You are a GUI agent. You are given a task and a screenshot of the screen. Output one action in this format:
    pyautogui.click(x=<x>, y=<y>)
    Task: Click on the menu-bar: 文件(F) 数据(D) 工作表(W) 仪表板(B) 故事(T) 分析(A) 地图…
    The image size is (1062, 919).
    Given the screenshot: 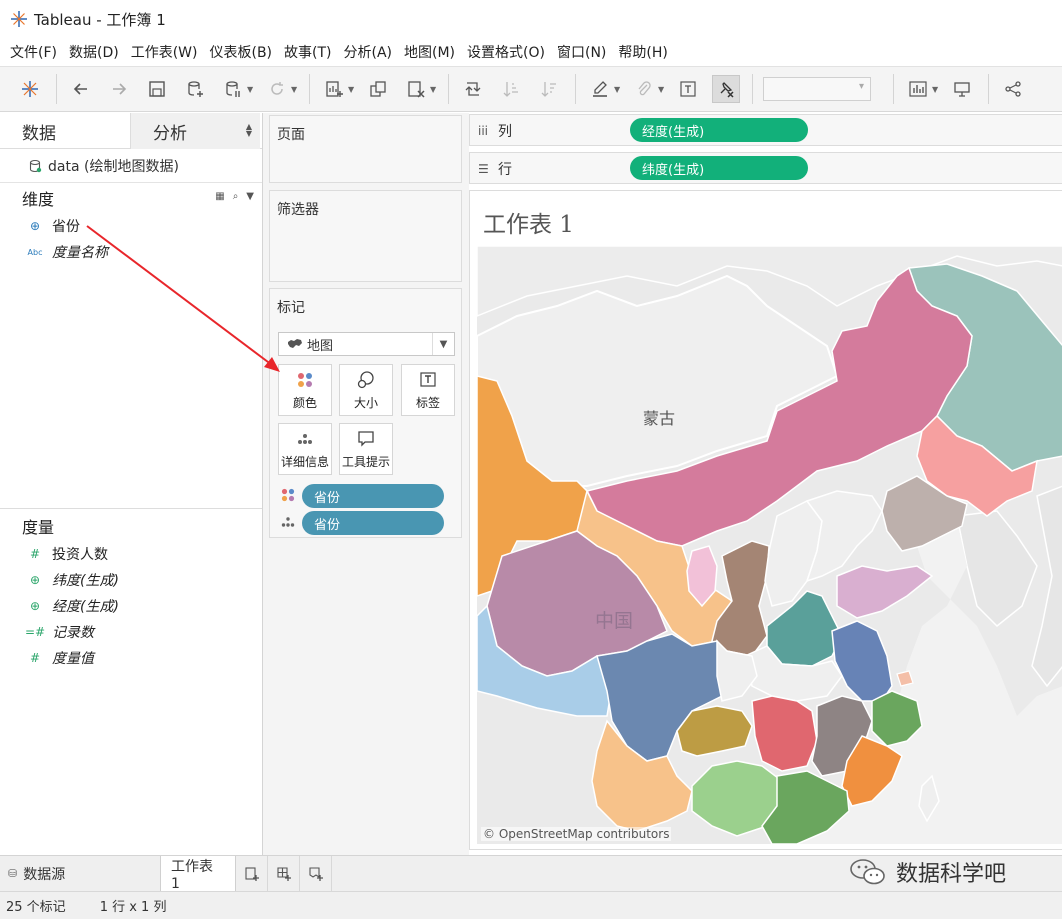 What is the action you would take?
    pyautogui.click(x=531, y=52)
    